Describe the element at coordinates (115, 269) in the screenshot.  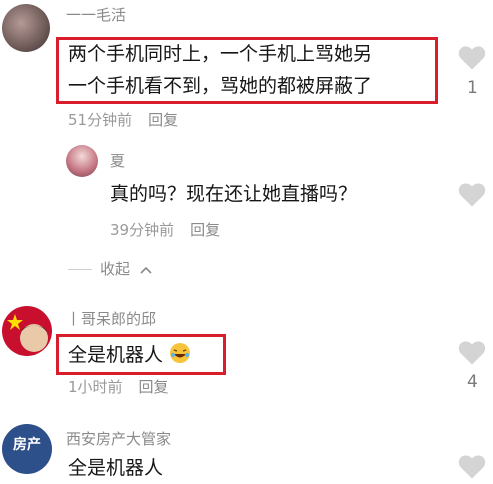
I see `collapse-label: 收起` at that location.